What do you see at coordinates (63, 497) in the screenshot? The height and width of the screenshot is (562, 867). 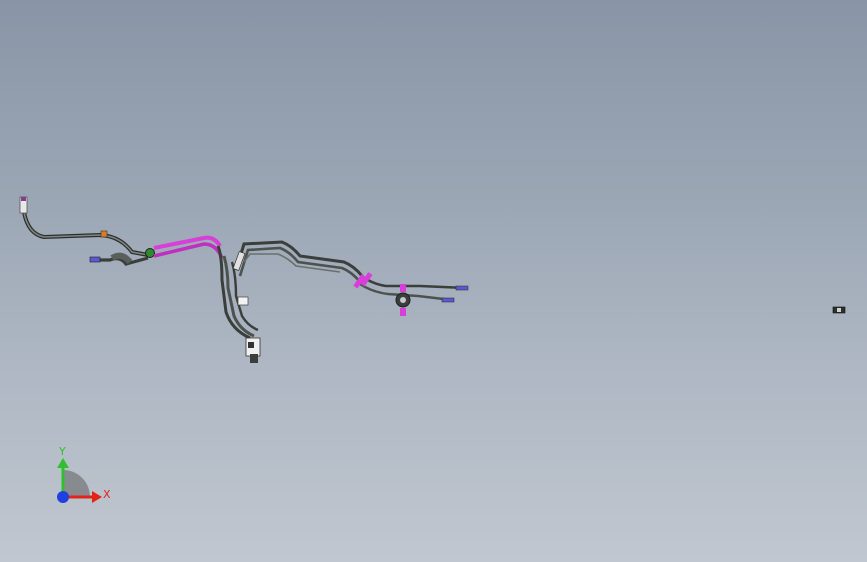 I see `z-axis-dot` at bounding box center [63, 497].